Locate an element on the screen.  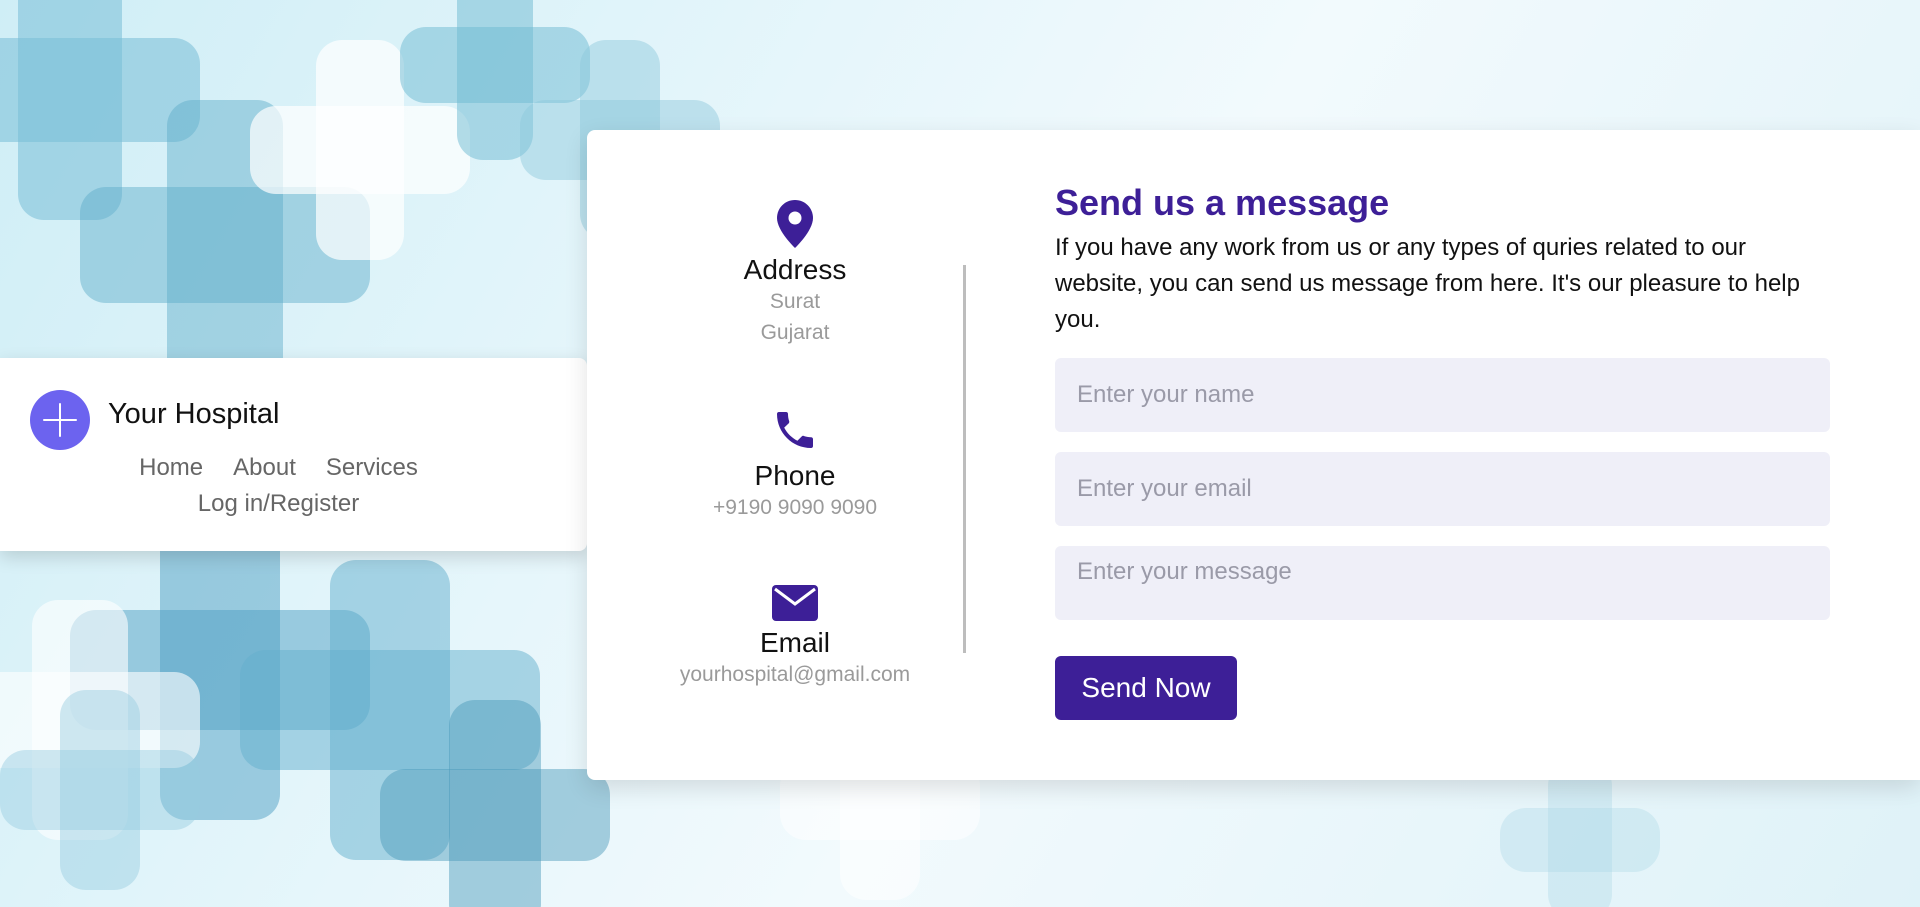
email-value: yourhospital@gmail.com is located at coordinates (795, 674).